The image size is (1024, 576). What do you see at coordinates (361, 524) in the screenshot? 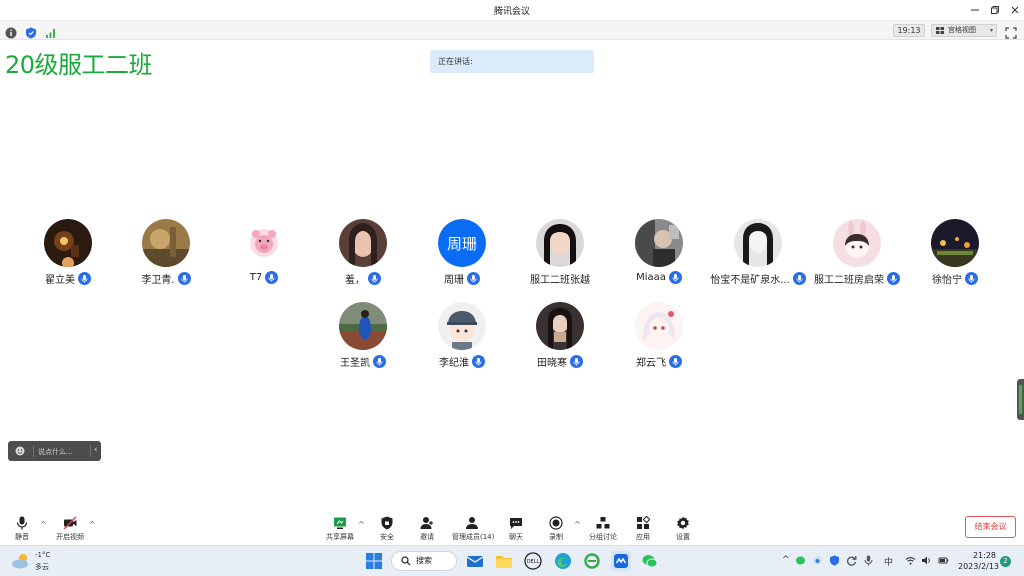
I see `share-options-caret: ^` at bounding box center [361, 524].